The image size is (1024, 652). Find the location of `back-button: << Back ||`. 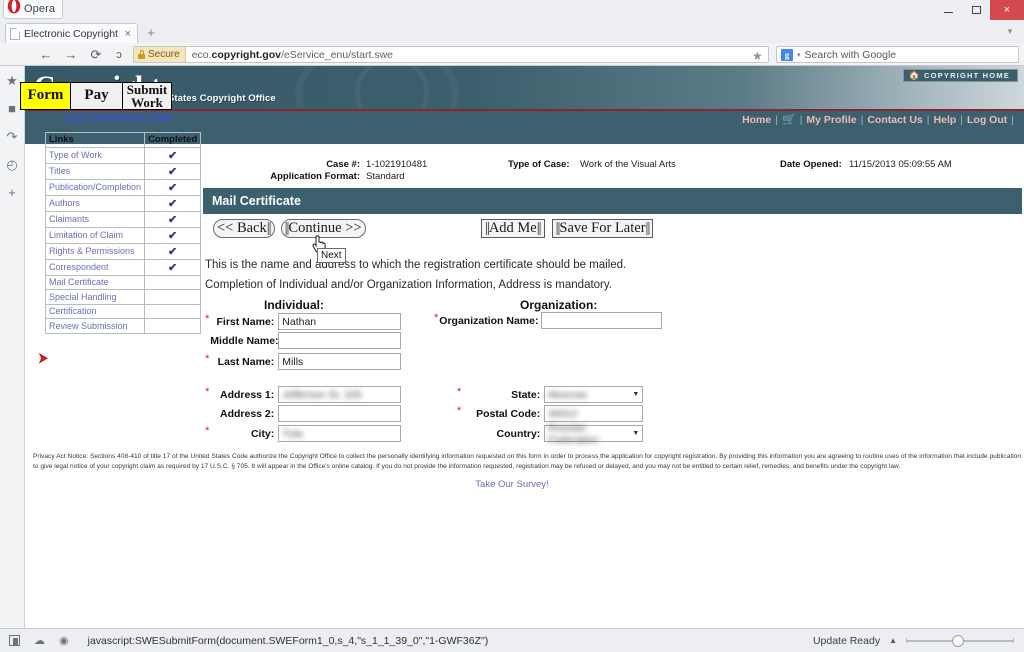

back-button: << Back || is located at coordinates (244, 228).